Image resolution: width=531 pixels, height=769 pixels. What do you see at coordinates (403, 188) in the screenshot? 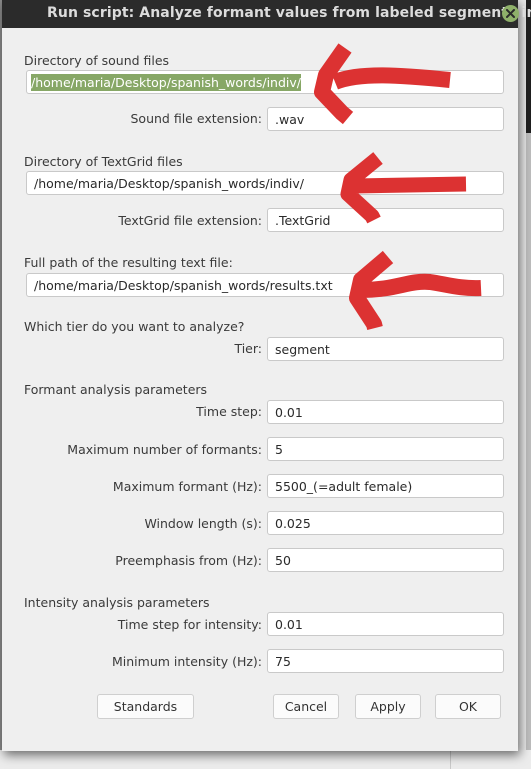
I see `annotation-arrow-textgrid-dir` at bounding box center [403, 188].